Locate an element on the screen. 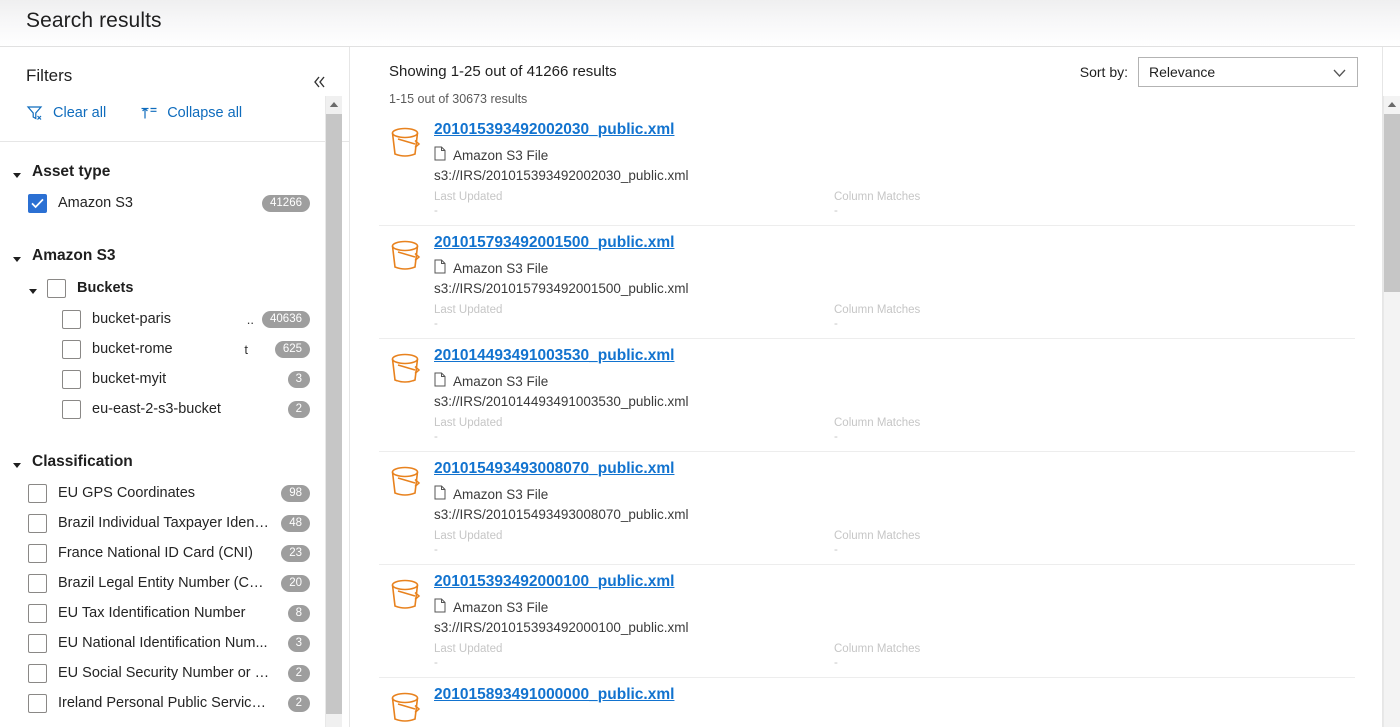 This screenshot has height=727, width=1400. filter-item-truncation: .. is located at coordinates (250, 319).